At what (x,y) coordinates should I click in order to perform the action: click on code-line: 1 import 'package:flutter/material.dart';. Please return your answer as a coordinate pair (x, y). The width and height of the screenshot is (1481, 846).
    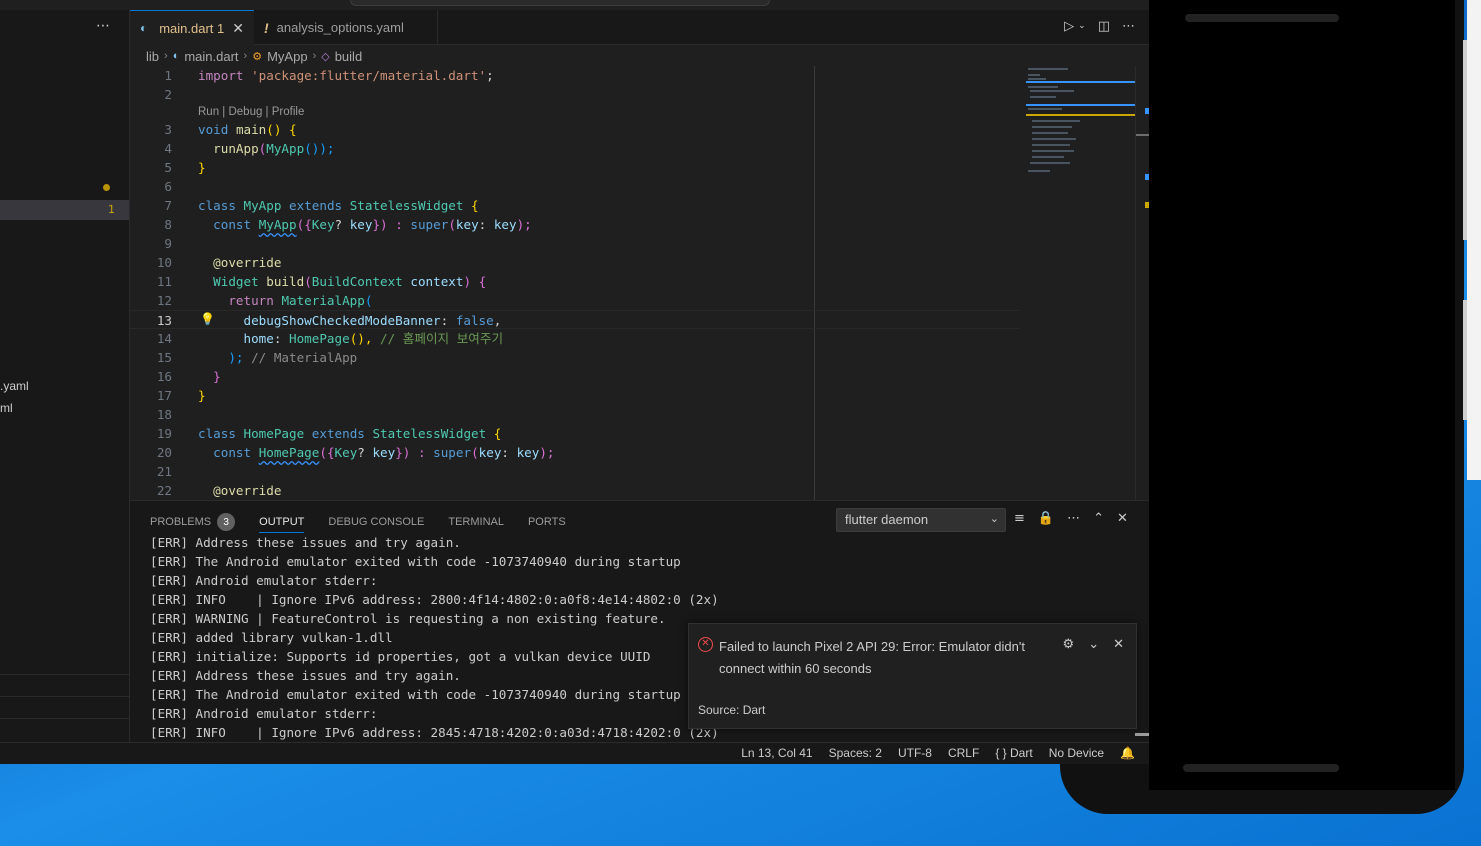
    Looking at the image, I should click on (329, 75).